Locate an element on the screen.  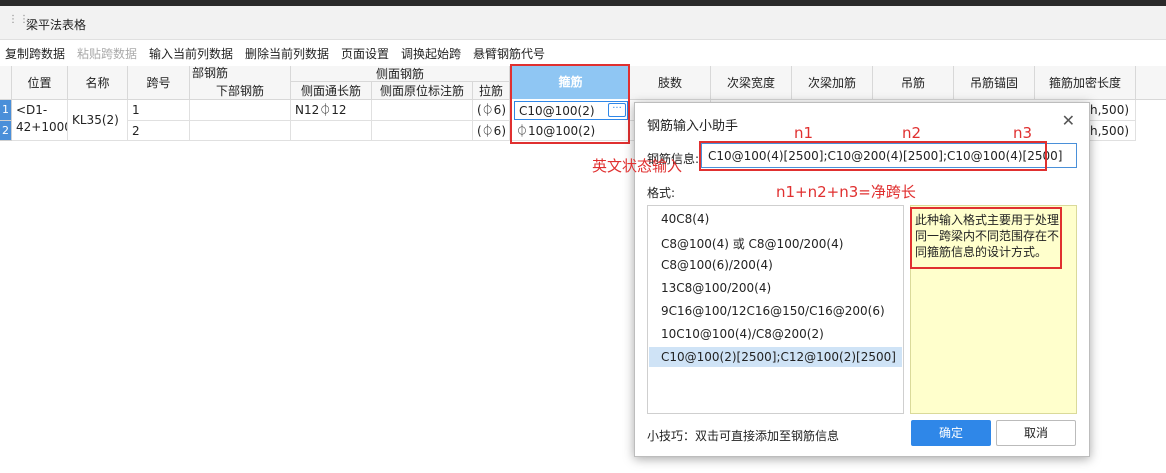
rebar-info-highlight-box is located at coordinates (873, 156).